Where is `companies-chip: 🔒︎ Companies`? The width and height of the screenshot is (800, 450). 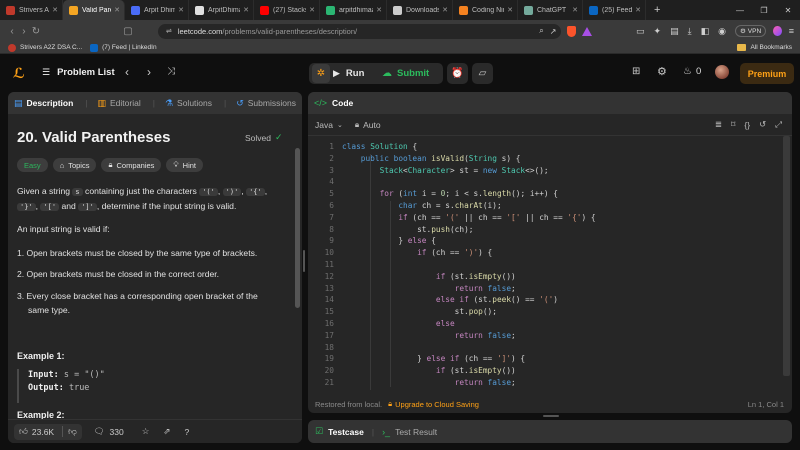
companies-chip: 🔒︎ Companies is located at coordinates (131, 165).